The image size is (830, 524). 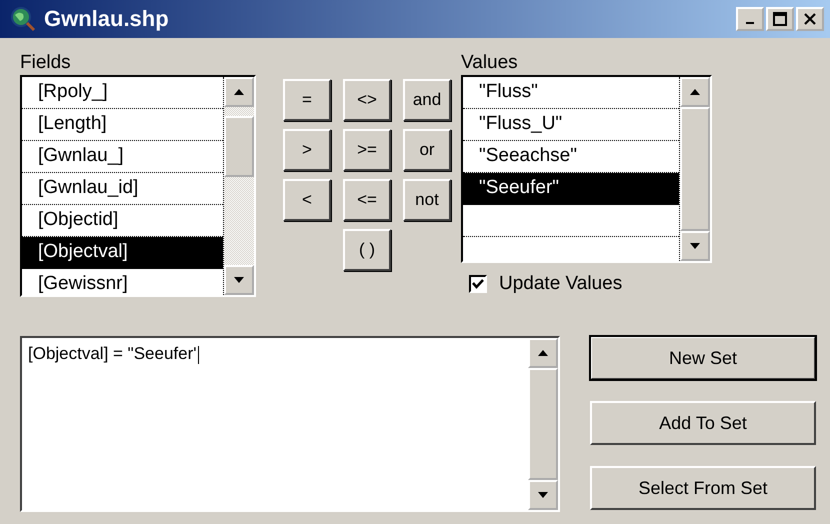 I want to click on operator-button: =, so click(x=307, y=100).